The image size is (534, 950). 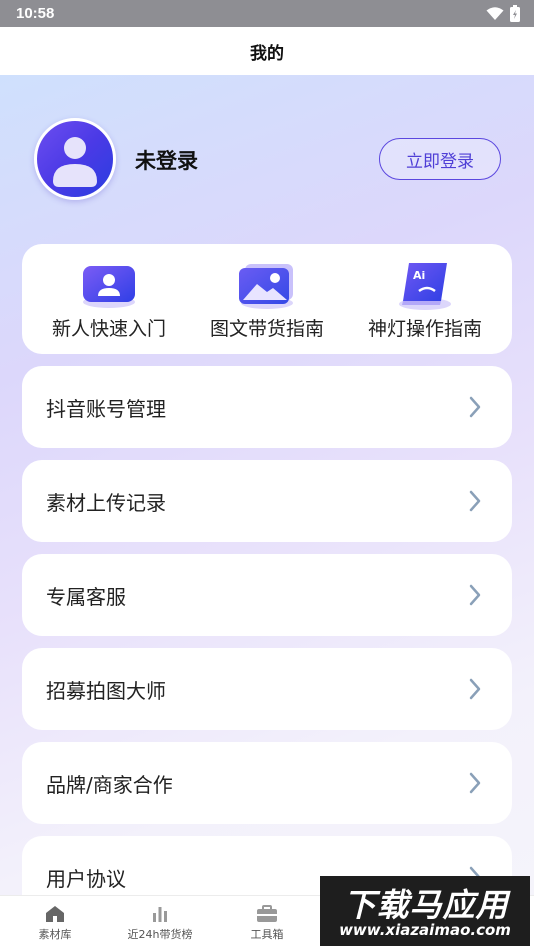 I want to click on toolbox-icon, so click(x=267, y=913).